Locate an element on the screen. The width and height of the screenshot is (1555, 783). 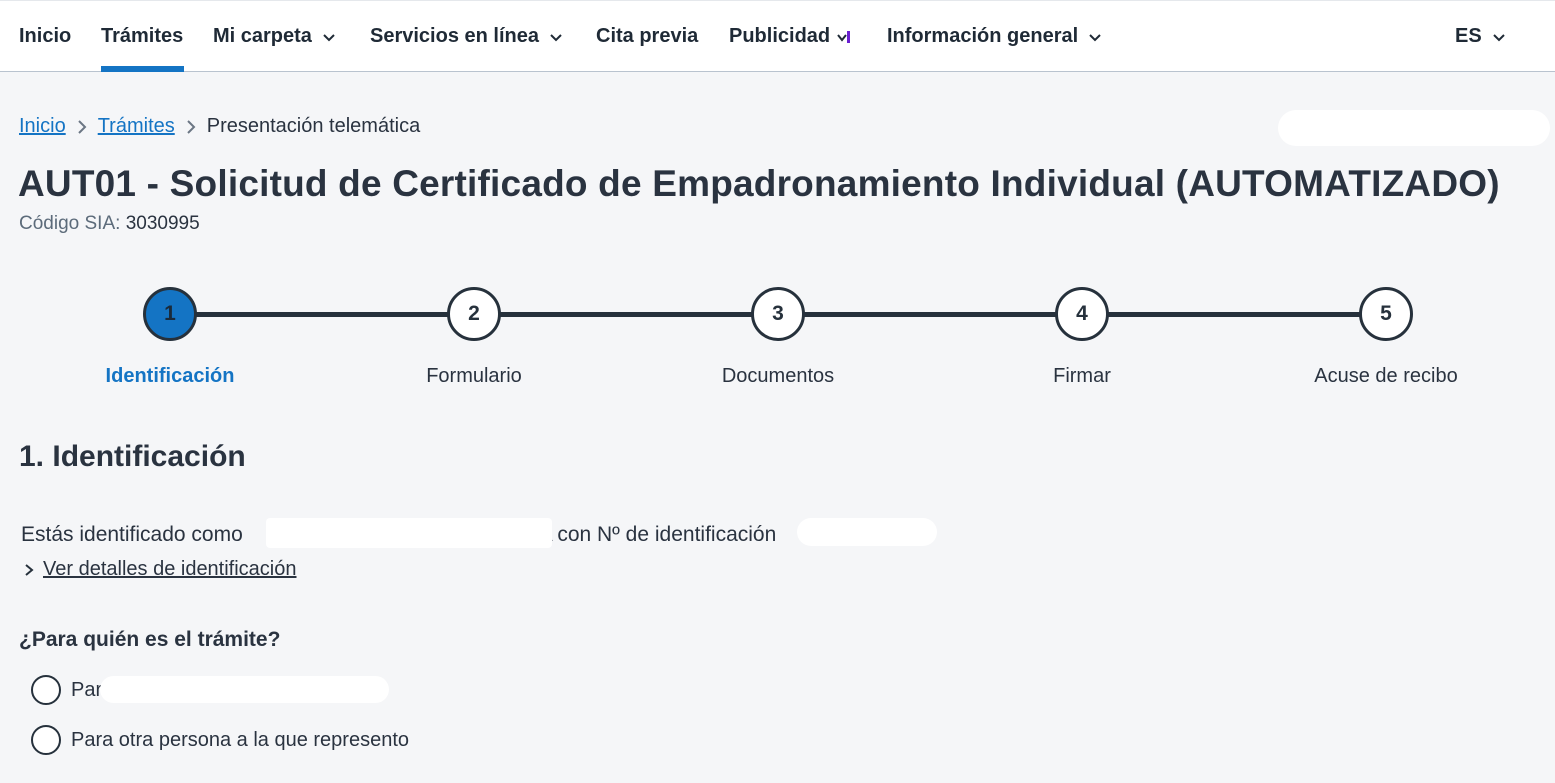
nav-item-label: Servicios en línea is located at coordinates (454, 36).